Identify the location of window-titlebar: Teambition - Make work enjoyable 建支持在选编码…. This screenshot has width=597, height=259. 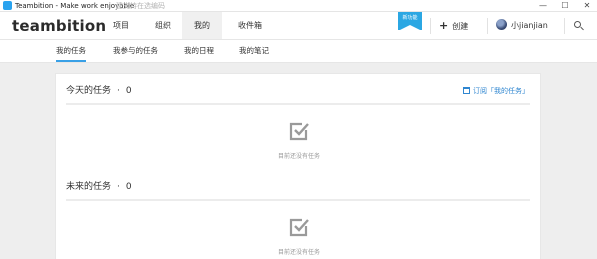
(298, 6).